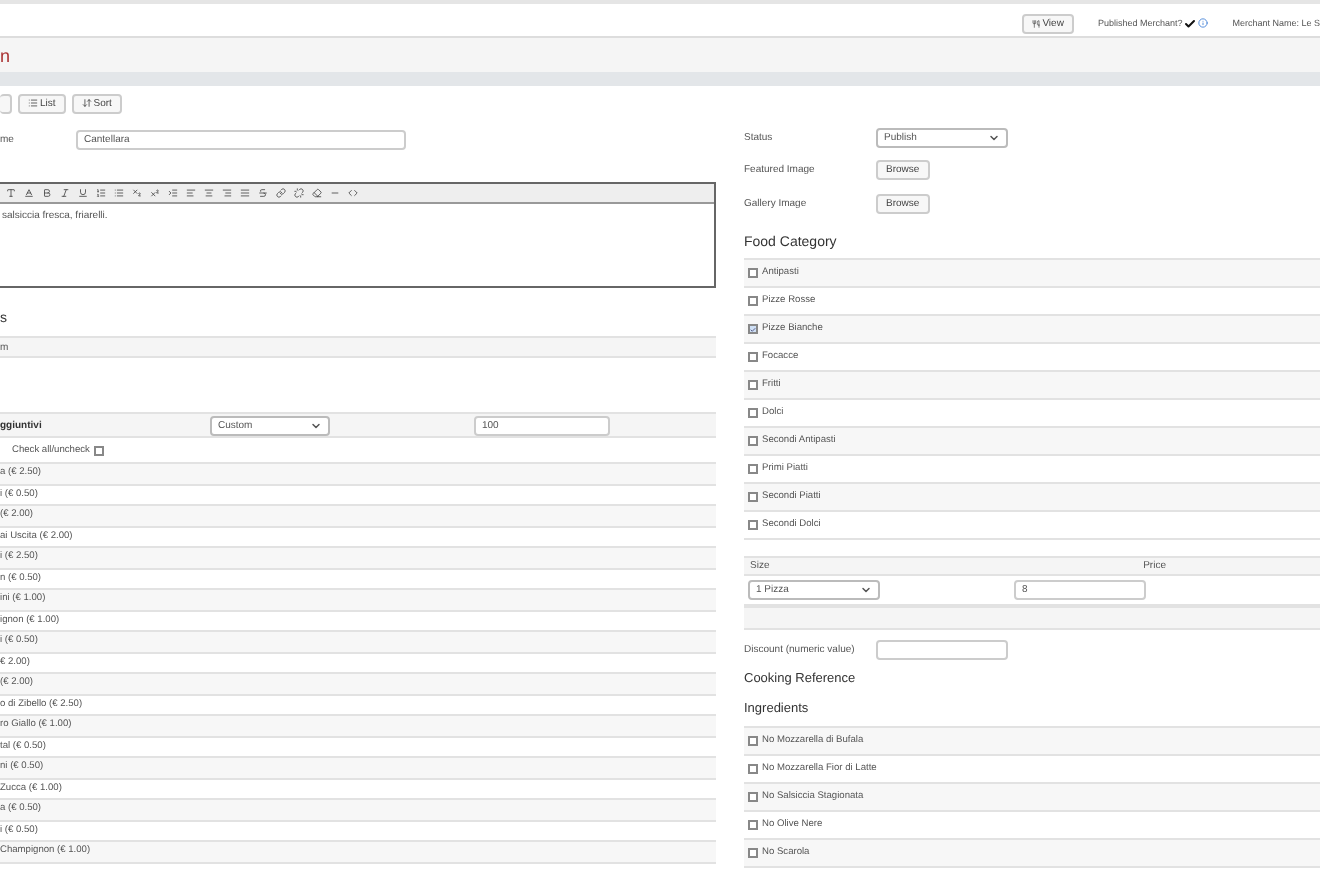 The height and width of the screenshot is (880, 1320). Describe the element at coordinates (65, 193) in the screenshot. I see `italic-icon` at that location.